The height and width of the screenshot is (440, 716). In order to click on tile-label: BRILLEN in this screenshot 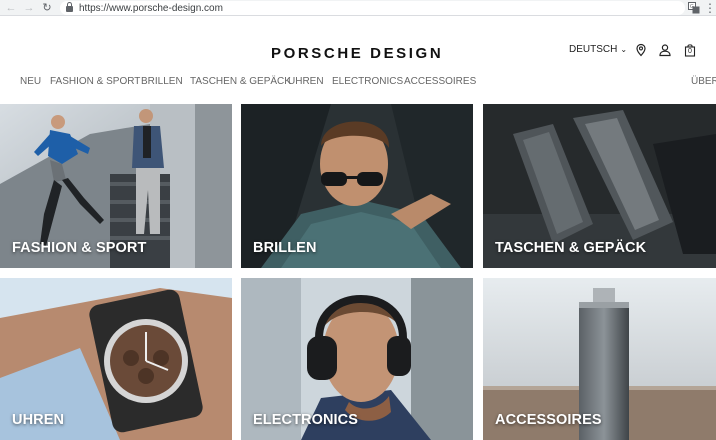, I will do `click(285, 248)`.